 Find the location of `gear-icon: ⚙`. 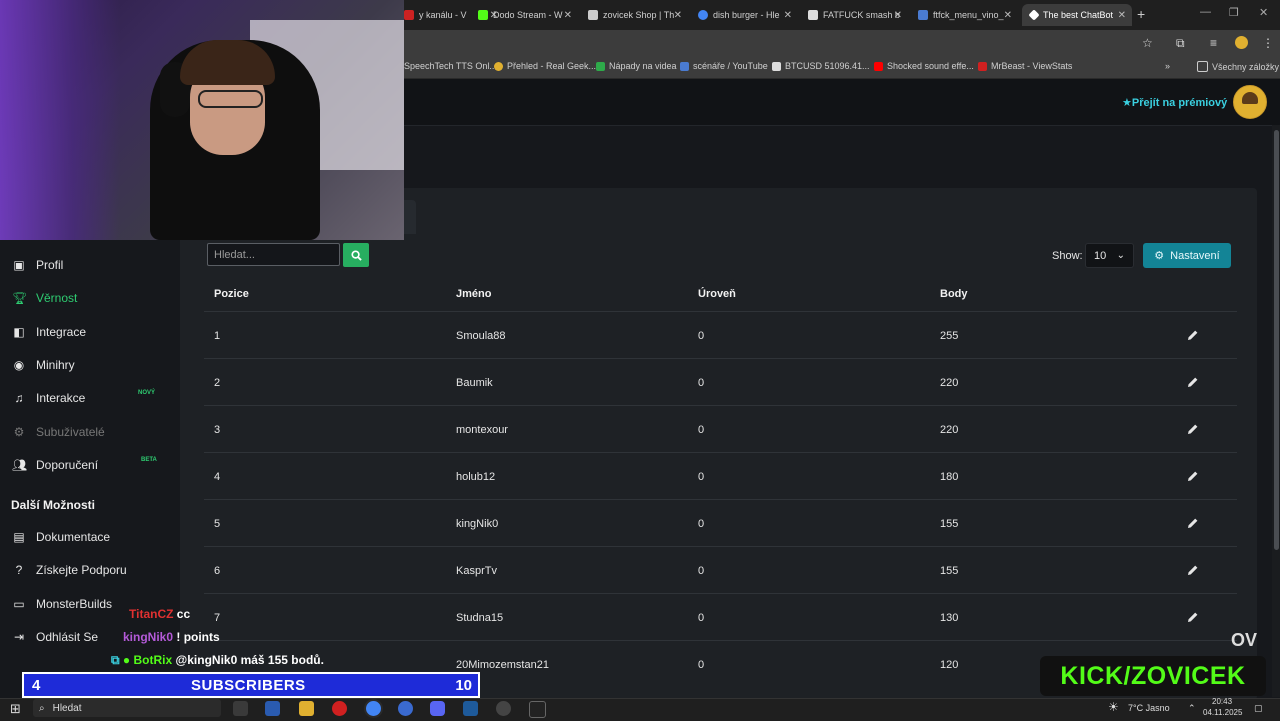

gear-icon: ⚙ is located at coordinates (19, 432).